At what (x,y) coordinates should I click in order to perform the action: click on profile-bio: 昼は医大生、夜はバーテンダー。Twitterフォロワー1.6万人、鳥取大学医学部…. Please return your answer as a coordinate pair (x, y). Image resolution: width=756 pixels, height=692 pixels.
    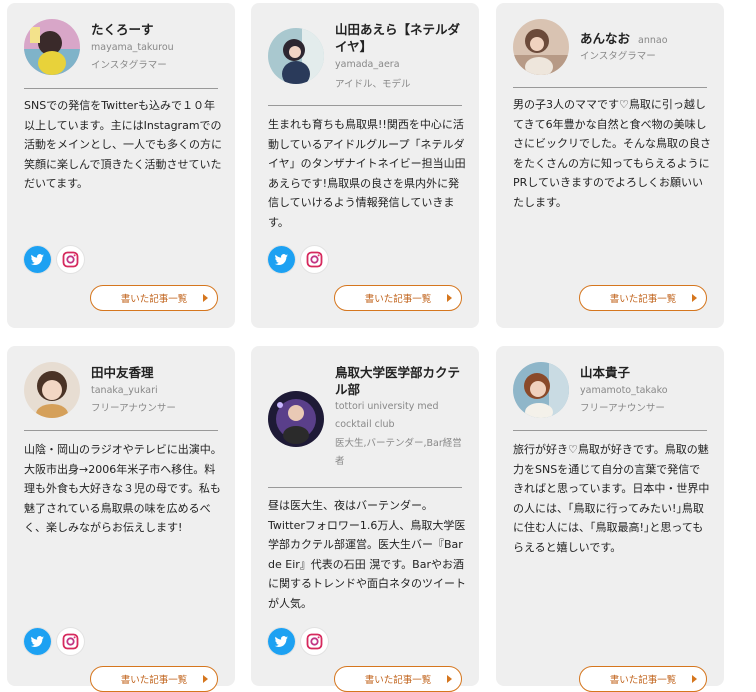
    Looking at the image, I should click on (367, 554).